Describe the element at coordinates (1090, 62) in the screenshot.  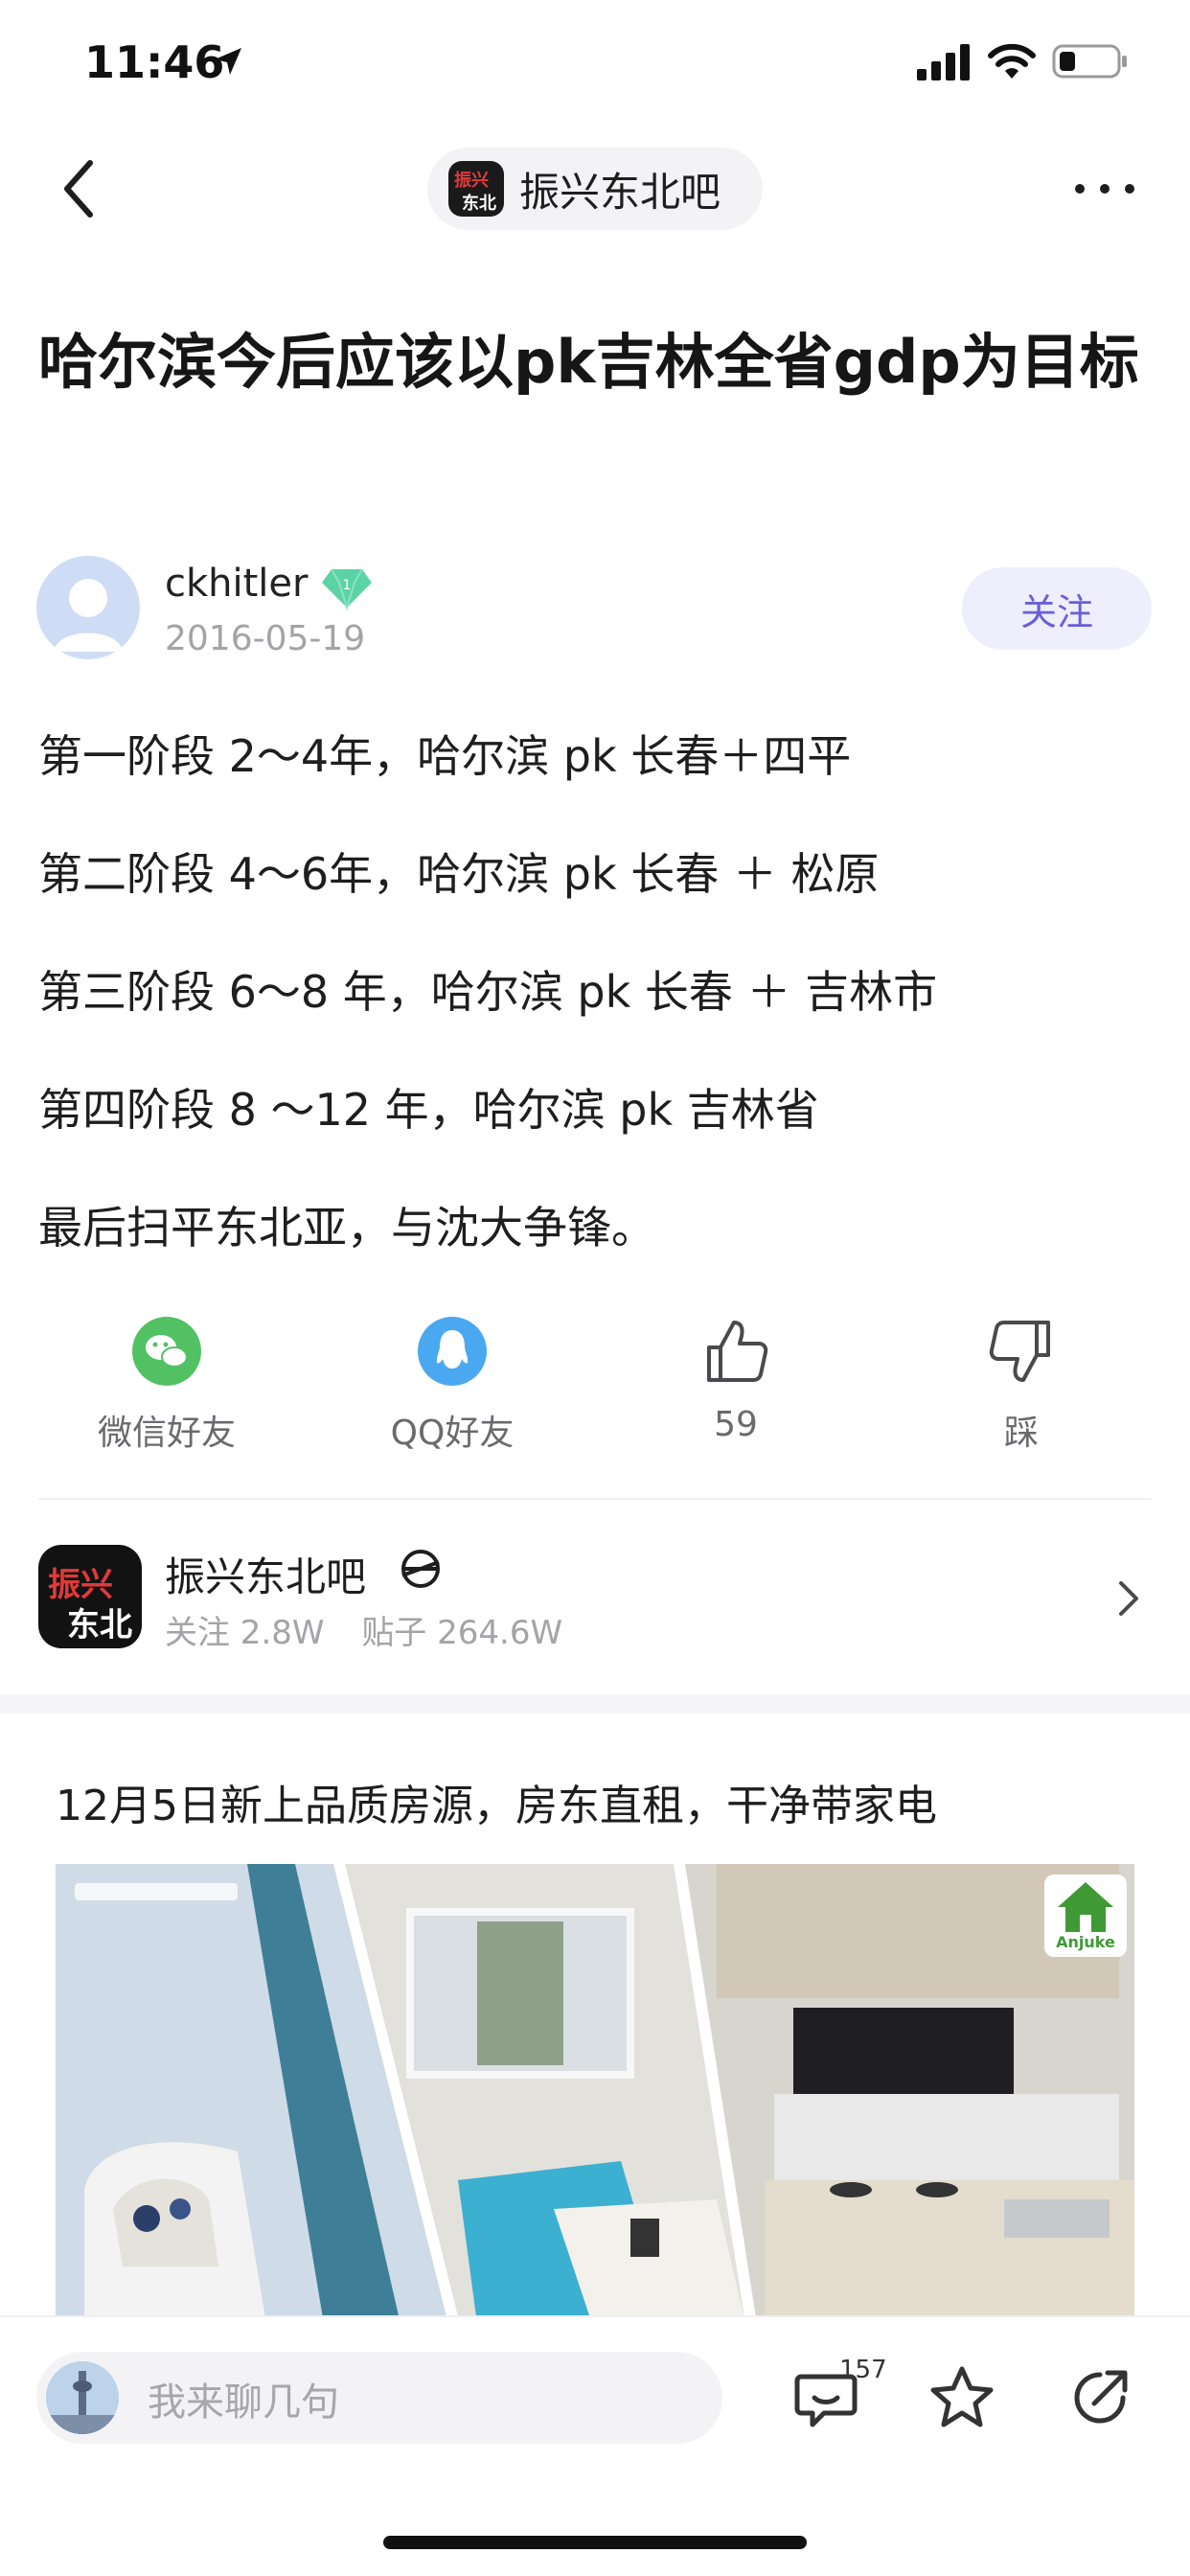
I see `battery-icon` at that location.